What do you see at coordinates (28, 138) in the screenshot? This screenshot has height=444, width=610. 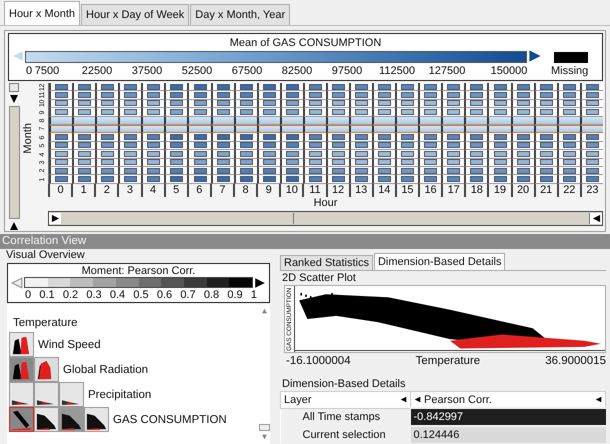 I see `axis-label: Month` at bounding box center [28, 138].